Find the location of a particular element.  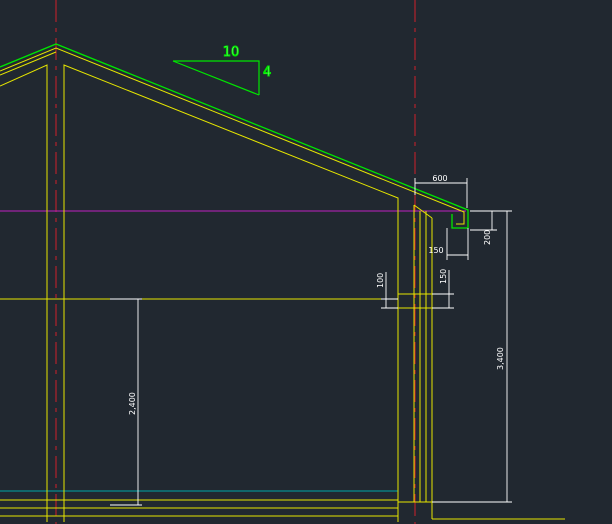

slope-indicator: 10 4 is located at coordinates (222, 70).